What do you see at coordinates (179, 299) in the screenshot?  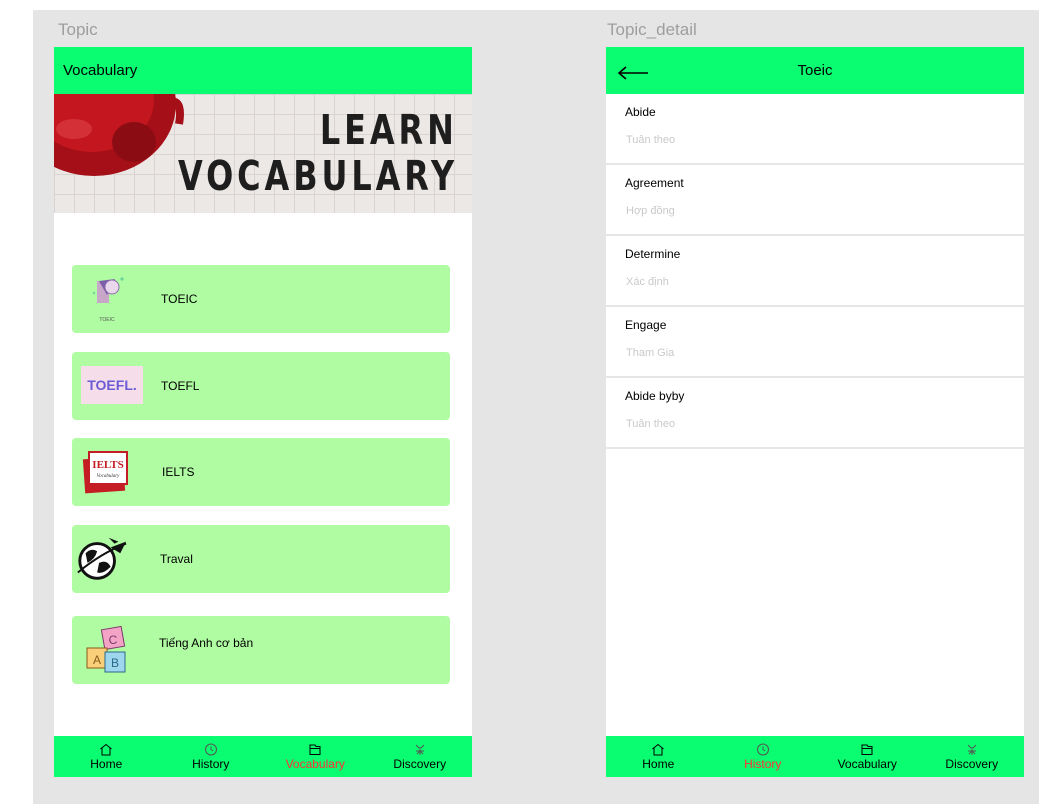 I see `topic-label: TOEIC` at bounding box center [179, 299].